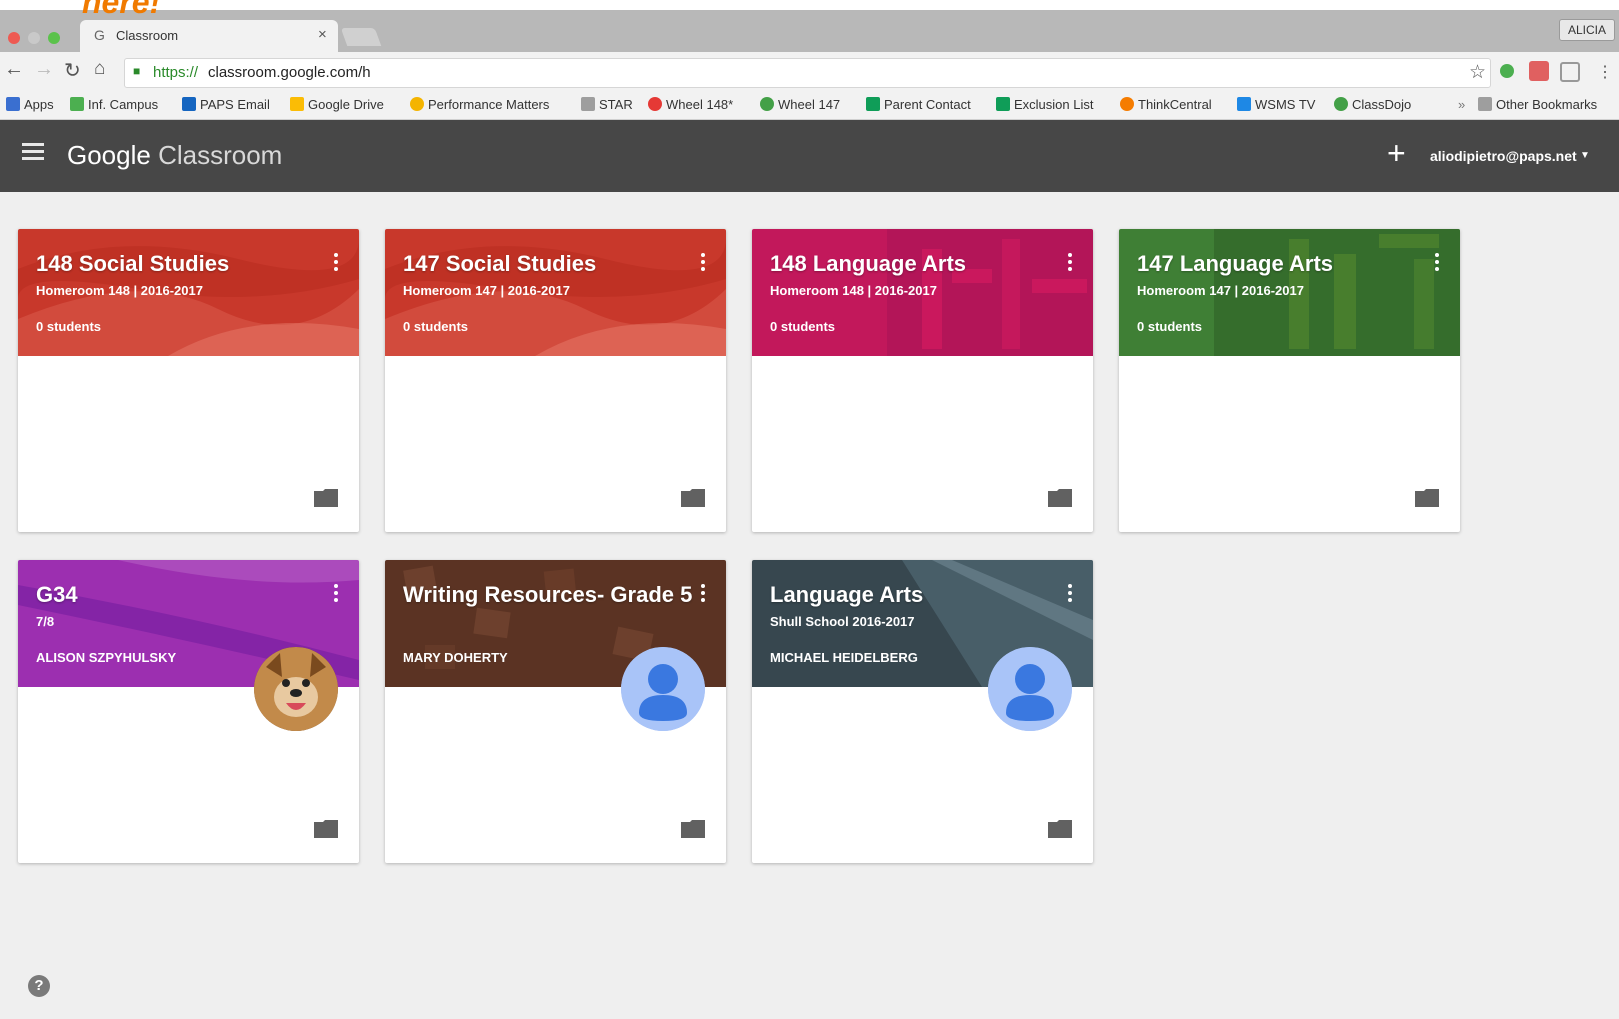 Image resolution: width=1619 pixels, height=1019 pixels. I want to click on class-card: G34 7/8 ALISON SZPYHULSKY, so click(188, 711).